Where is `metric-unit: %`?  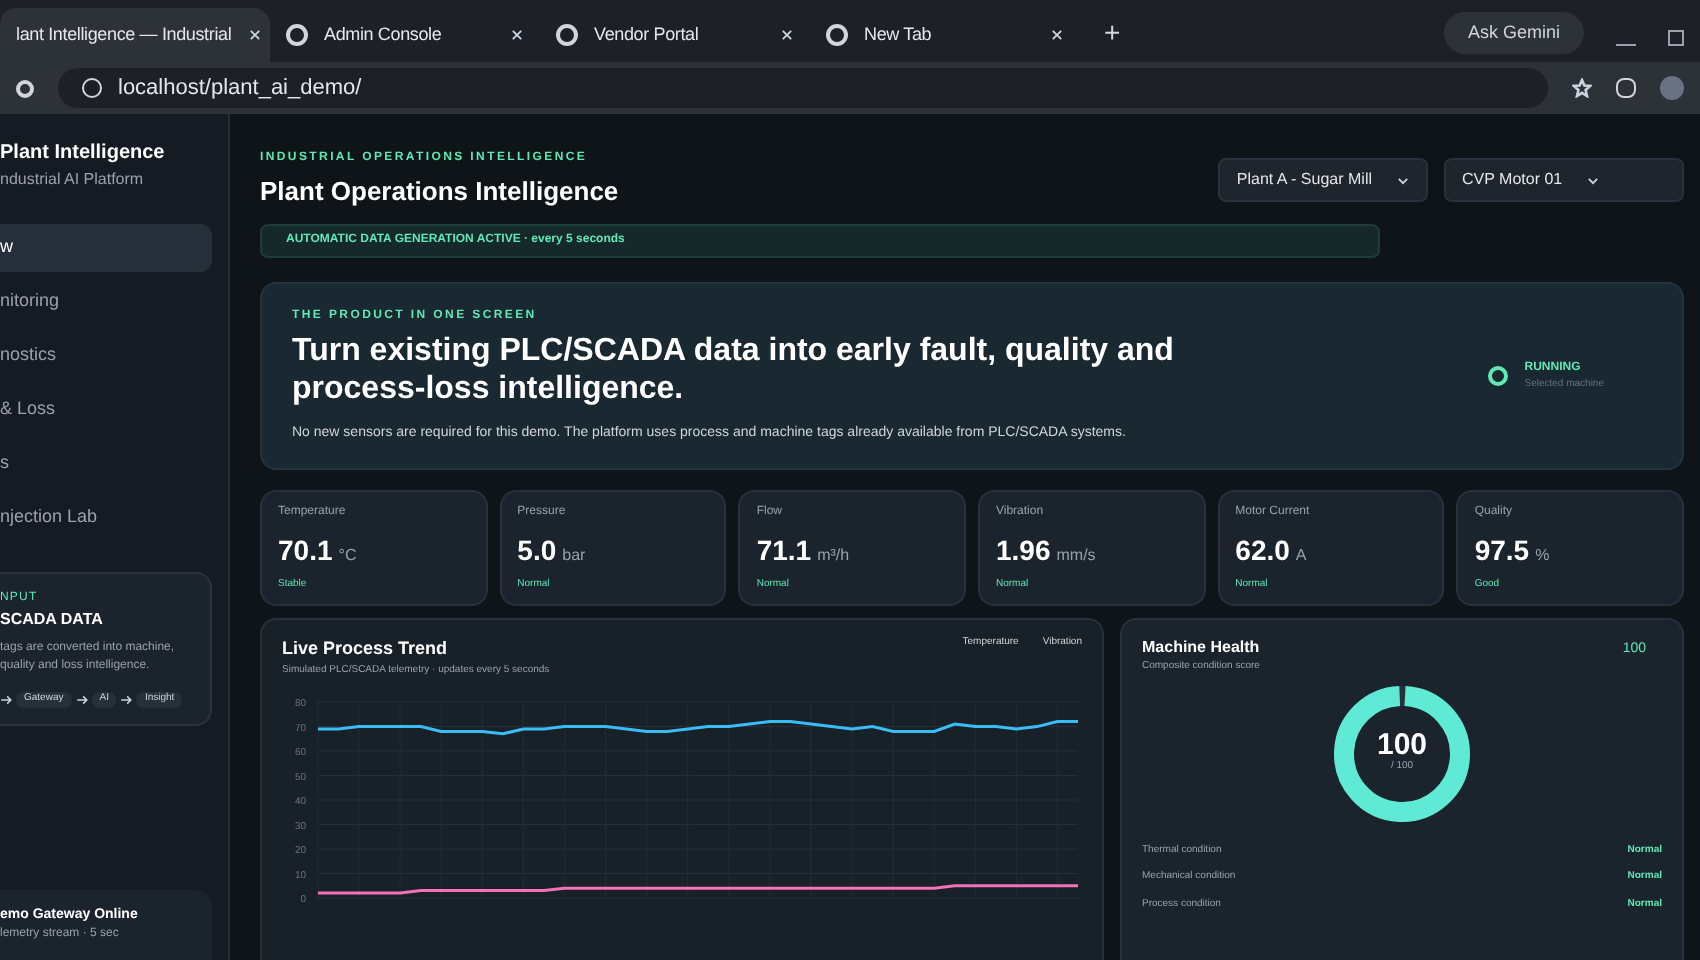
metric-unit: % is located at coordinates (1542, 556).